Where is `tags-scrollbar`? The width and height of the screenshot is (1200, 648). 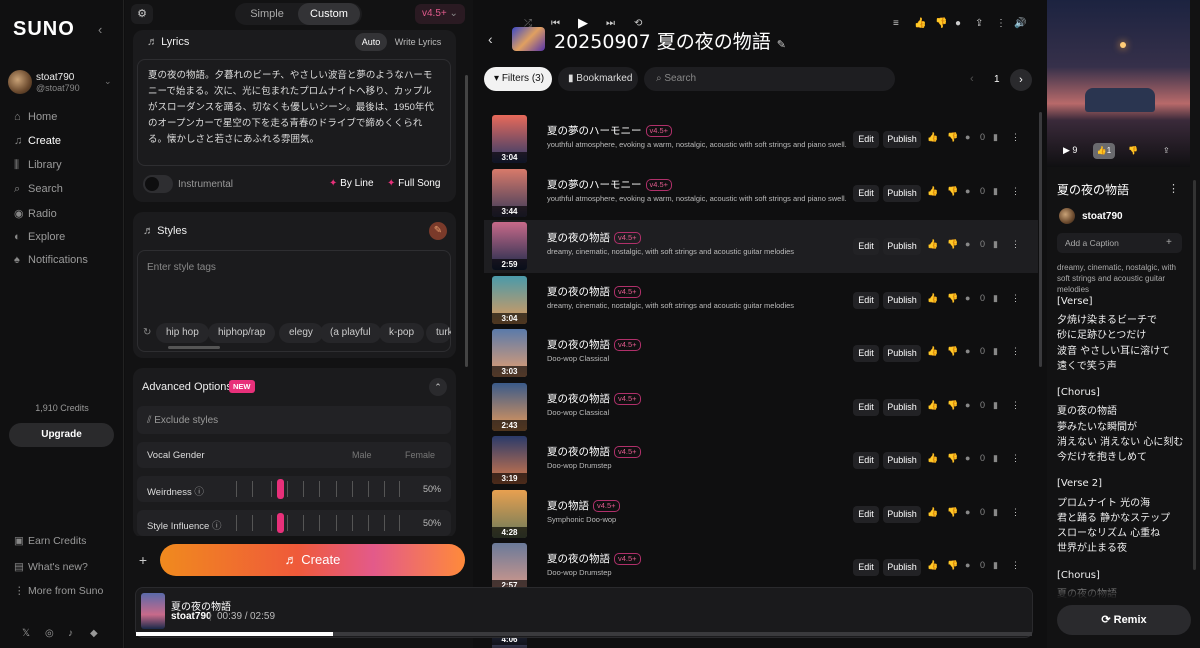
tags-scrollbar is located at coordinates (194, 347).